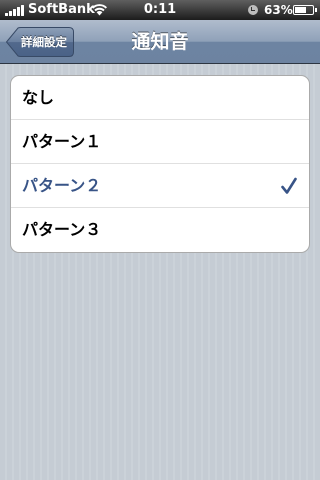 The height and width of the screenshot is (480, 320). I want to click on list-item-label: パターン２, so click(62, 185).